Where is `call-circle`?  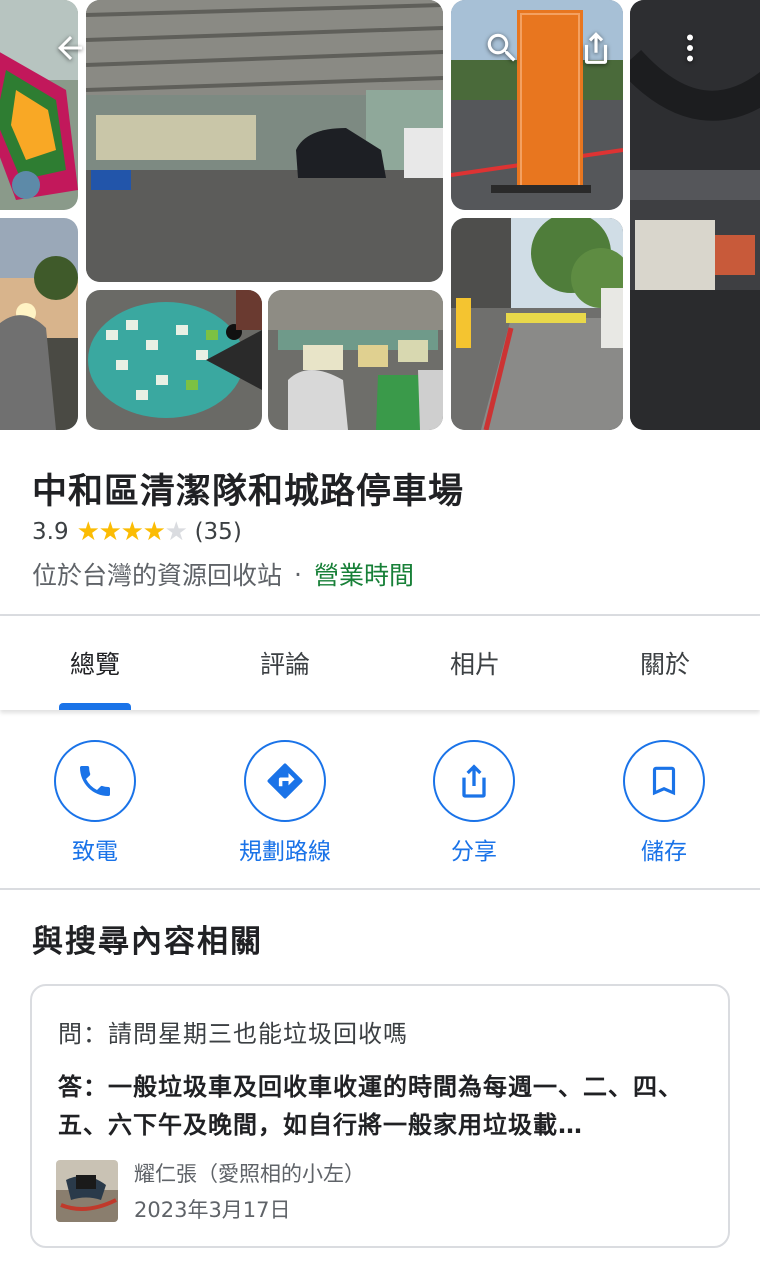 call-circle is located at coordinates (95, 781).